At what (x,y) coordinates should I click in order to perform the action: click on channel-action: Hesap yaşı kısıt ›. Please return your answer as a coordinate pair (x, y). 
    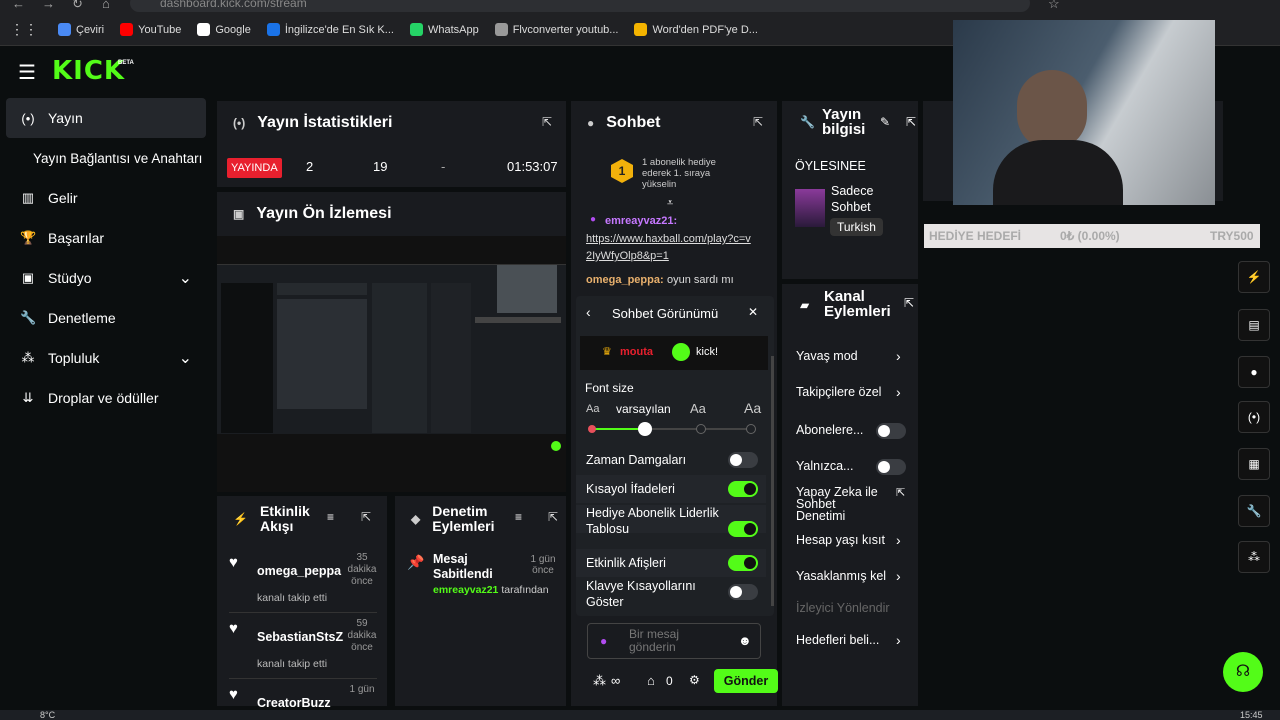
    Looking at the image, I should click on (850, 541).